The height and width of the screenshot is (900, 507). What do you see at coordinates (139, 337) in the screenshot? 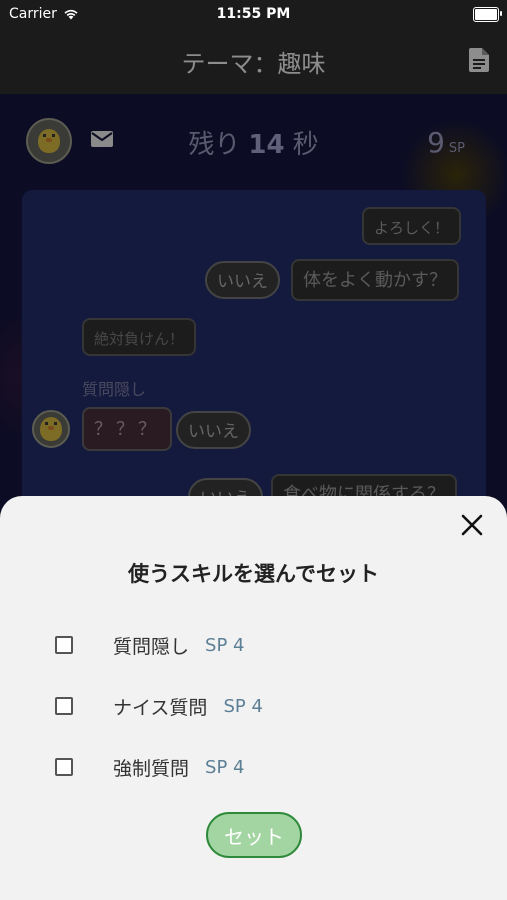
I see `chat-bubble: 絶対負けん！` at bounding box center [139, 337].